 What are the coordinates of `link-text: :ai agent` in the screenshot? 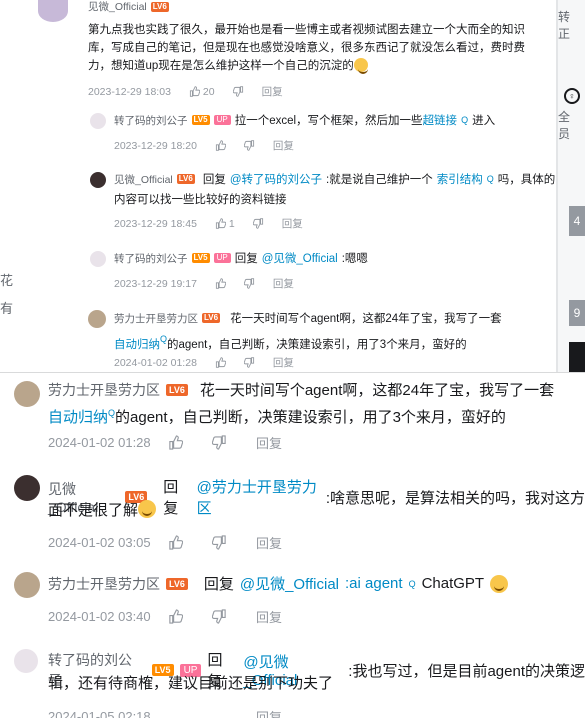 It's located at (374, 583).